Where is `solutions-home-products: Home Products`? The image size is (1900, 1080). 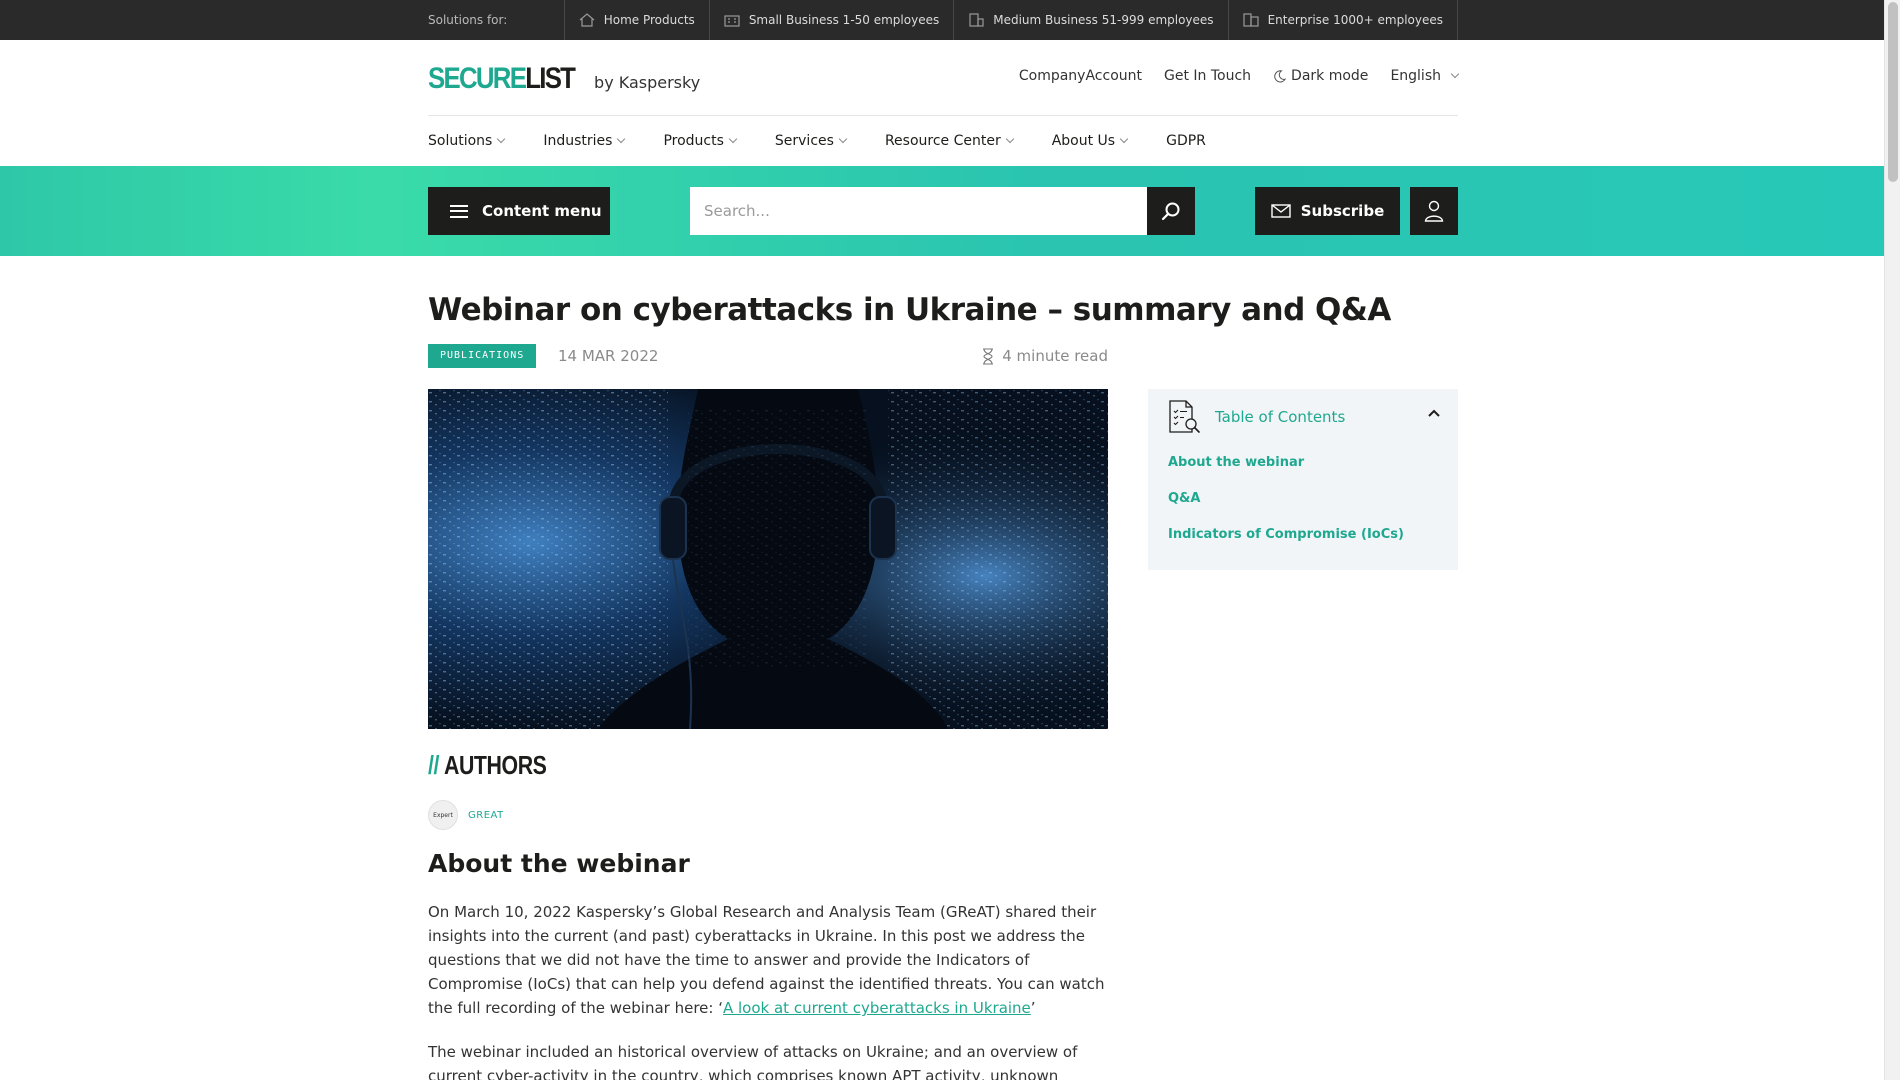 solutions-home-products: Home Products is located at coordinates (636, 20).